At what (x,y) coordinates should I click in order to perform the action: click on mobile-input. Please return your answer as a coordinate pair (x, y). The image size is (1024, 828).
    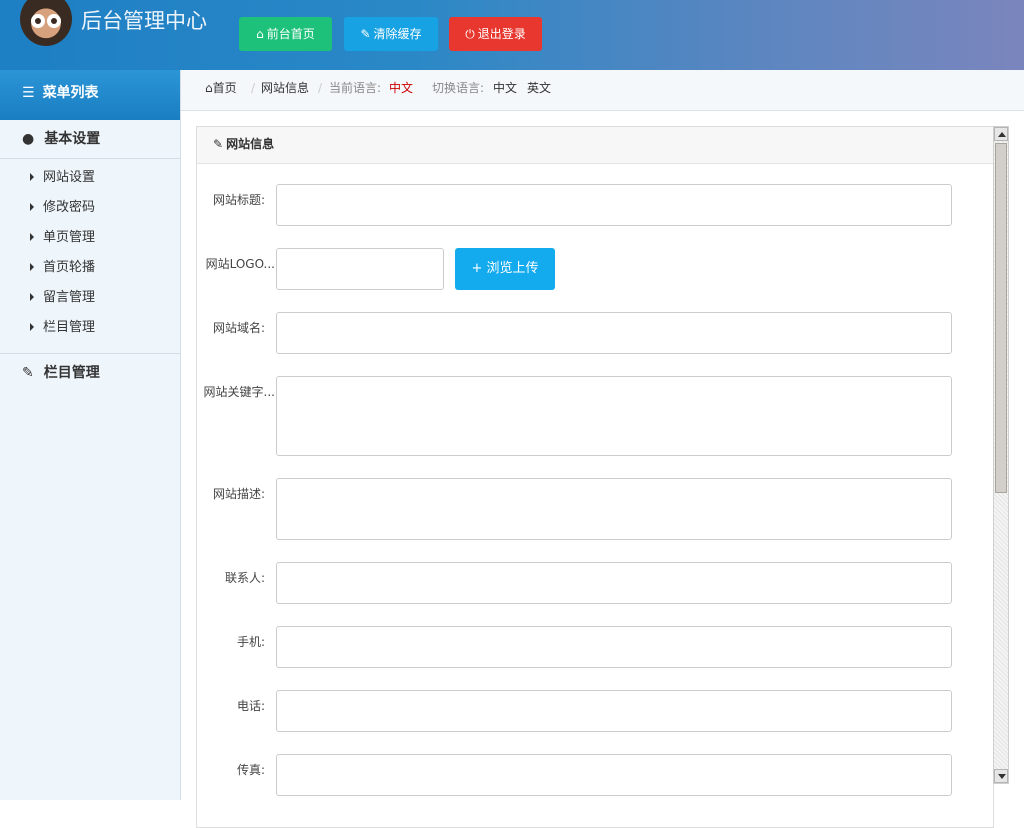
    Looking at the image, I should click on (614, 647).